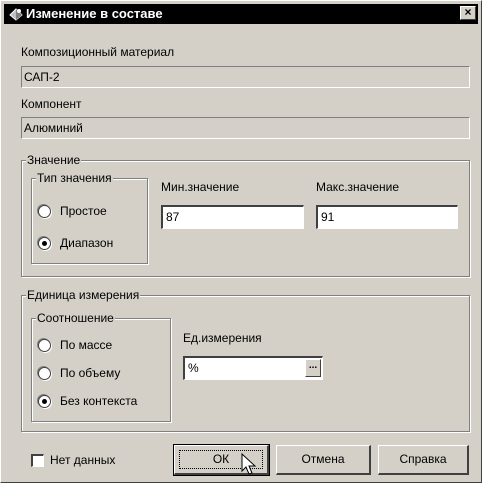 This screenshot has width=482, height=483. I want to click on unit-label: Ед.измерения, so click(222, 338).